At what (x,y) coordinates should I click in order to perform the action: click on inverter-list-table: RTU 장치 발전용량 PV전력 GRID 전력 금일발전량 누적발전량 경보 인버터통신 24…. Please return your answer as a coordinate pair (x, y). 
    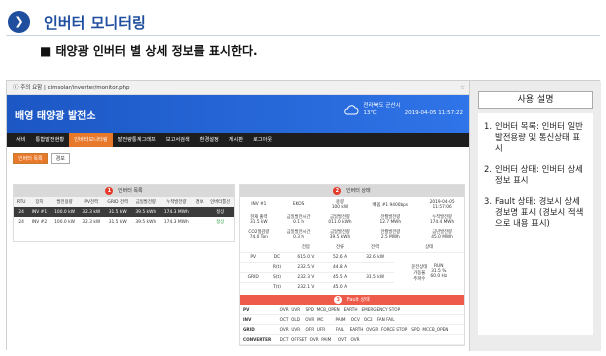
    Looking at the image, I should click on (124, 212).